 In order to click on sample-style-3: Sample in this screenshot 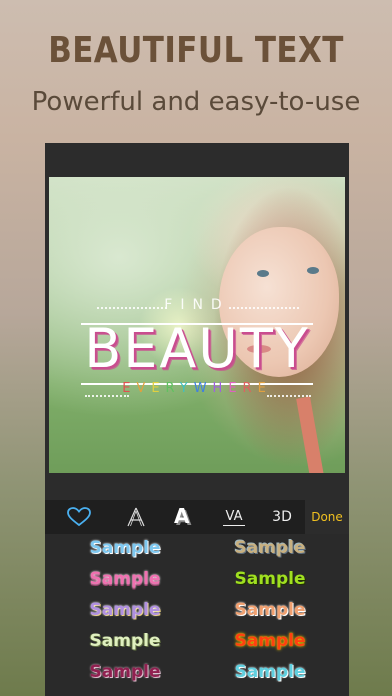, I will do `click(125, 579)`.